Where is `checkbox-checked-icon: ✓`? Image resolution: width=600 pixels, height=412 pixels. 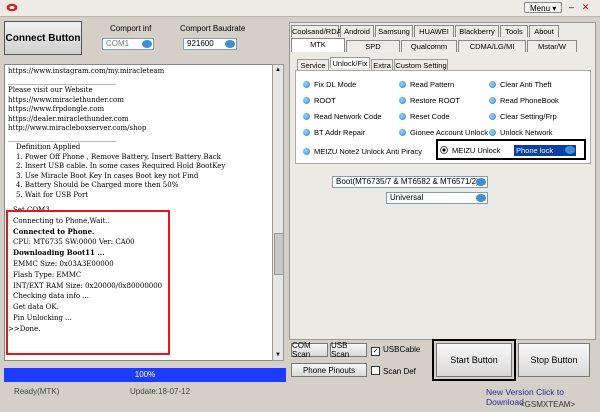
checkbox-checked-icon: ✓ is located at coordinates (375, 351).